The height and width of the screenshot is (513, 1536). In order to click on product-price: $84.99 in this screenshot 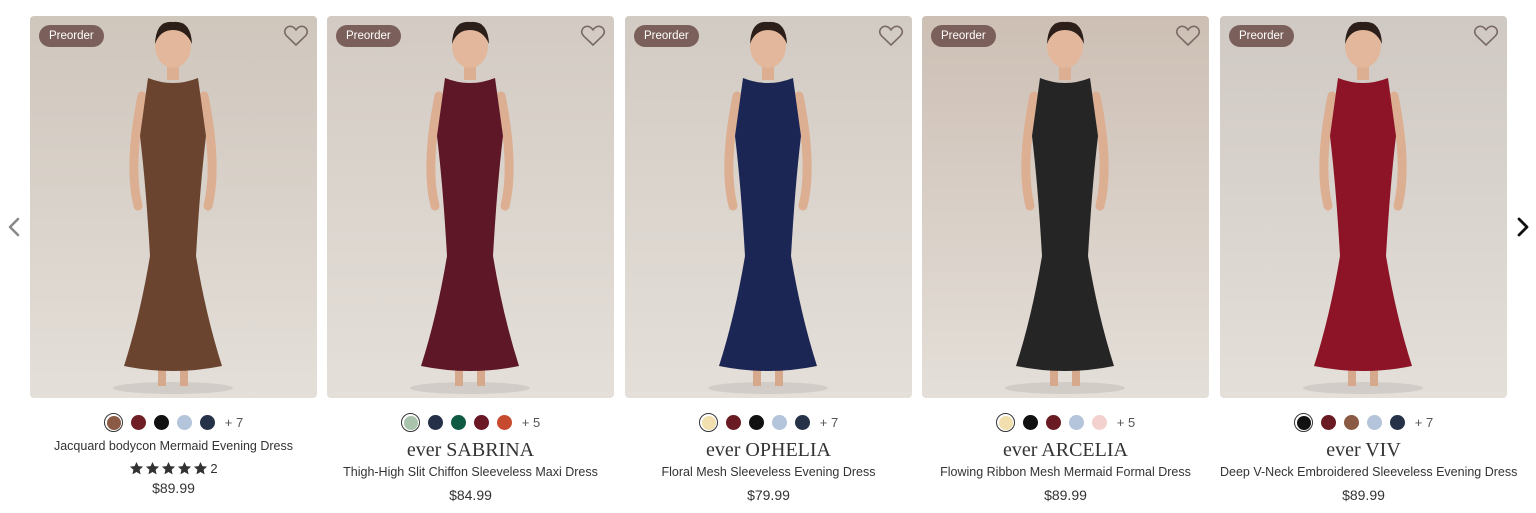, I will do `click(470, 495)`.